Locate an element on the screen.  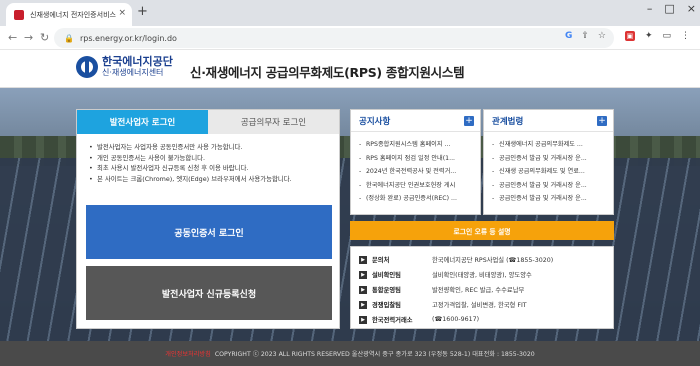
extension-icons: ▣ ✦ ▭ ⋮ is located at coordinates (657, 36).